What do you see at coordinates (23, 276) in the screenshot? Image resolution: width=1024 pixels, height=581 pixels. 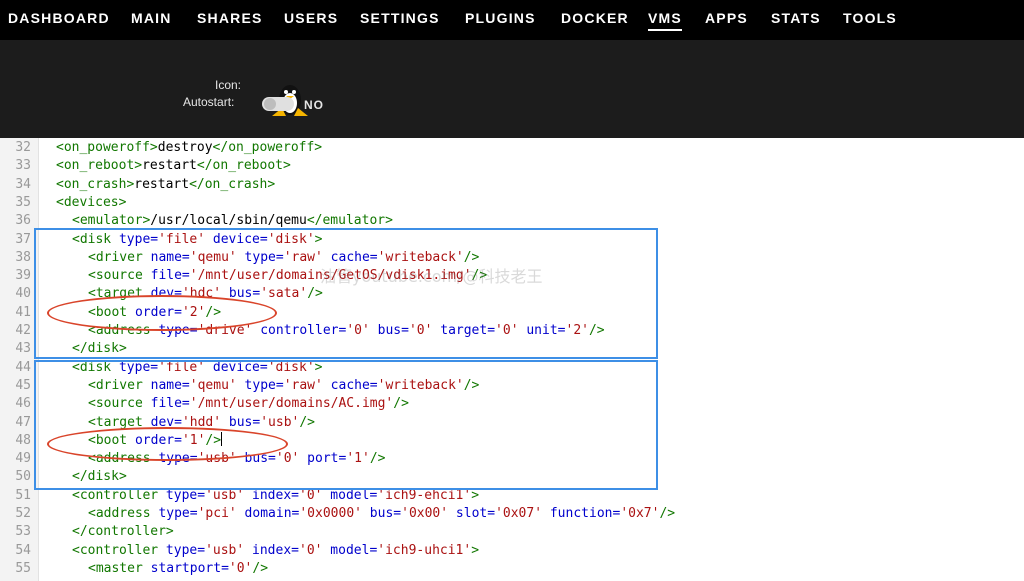 I see `line-number: 39` at bounding box center [23, 276].